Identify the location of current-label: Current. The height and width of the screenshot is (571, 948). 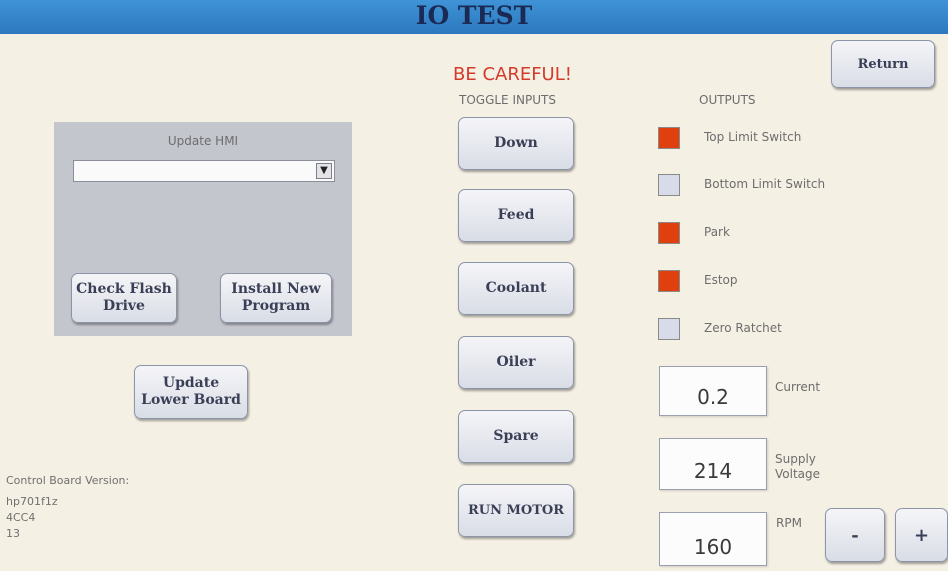
(798, 387).